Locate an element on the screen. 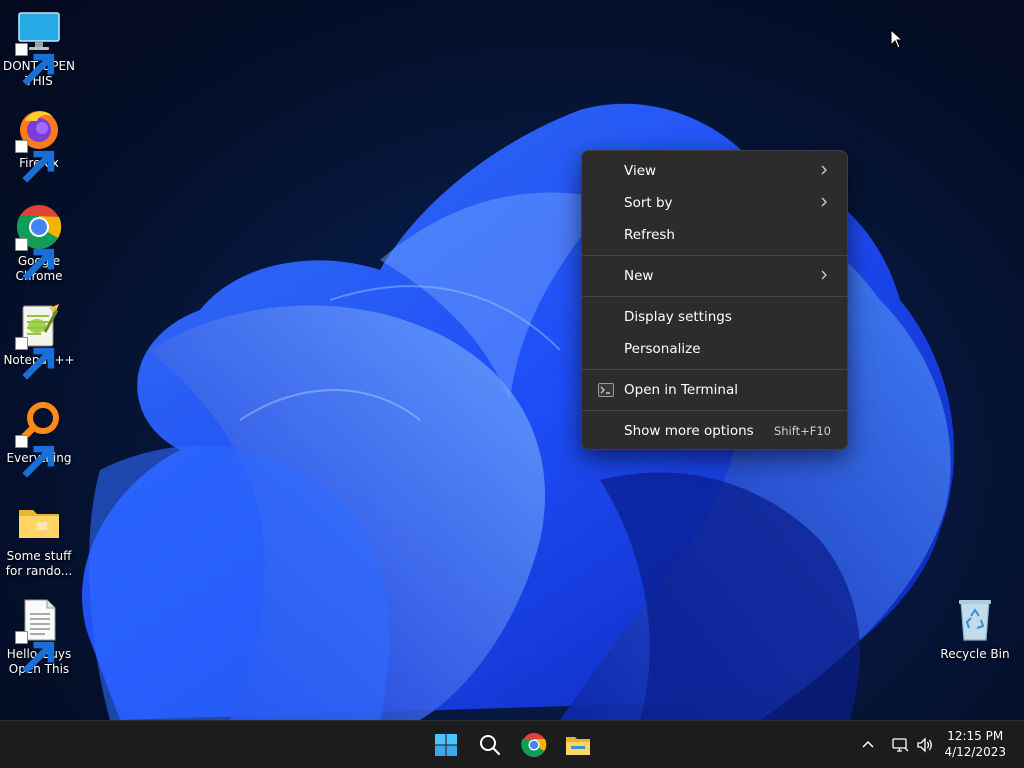  text-document-icon is located at coordinates (39, 635).